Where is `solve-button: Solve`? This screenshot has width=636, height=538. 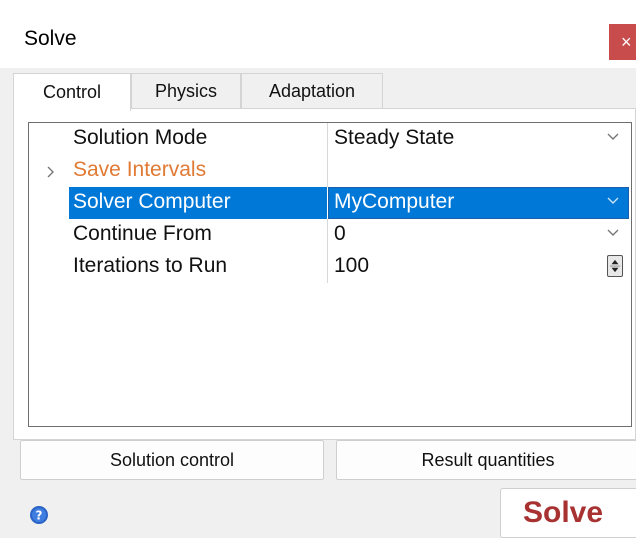 solve-button: Solve is located at coordinates (568, 513).